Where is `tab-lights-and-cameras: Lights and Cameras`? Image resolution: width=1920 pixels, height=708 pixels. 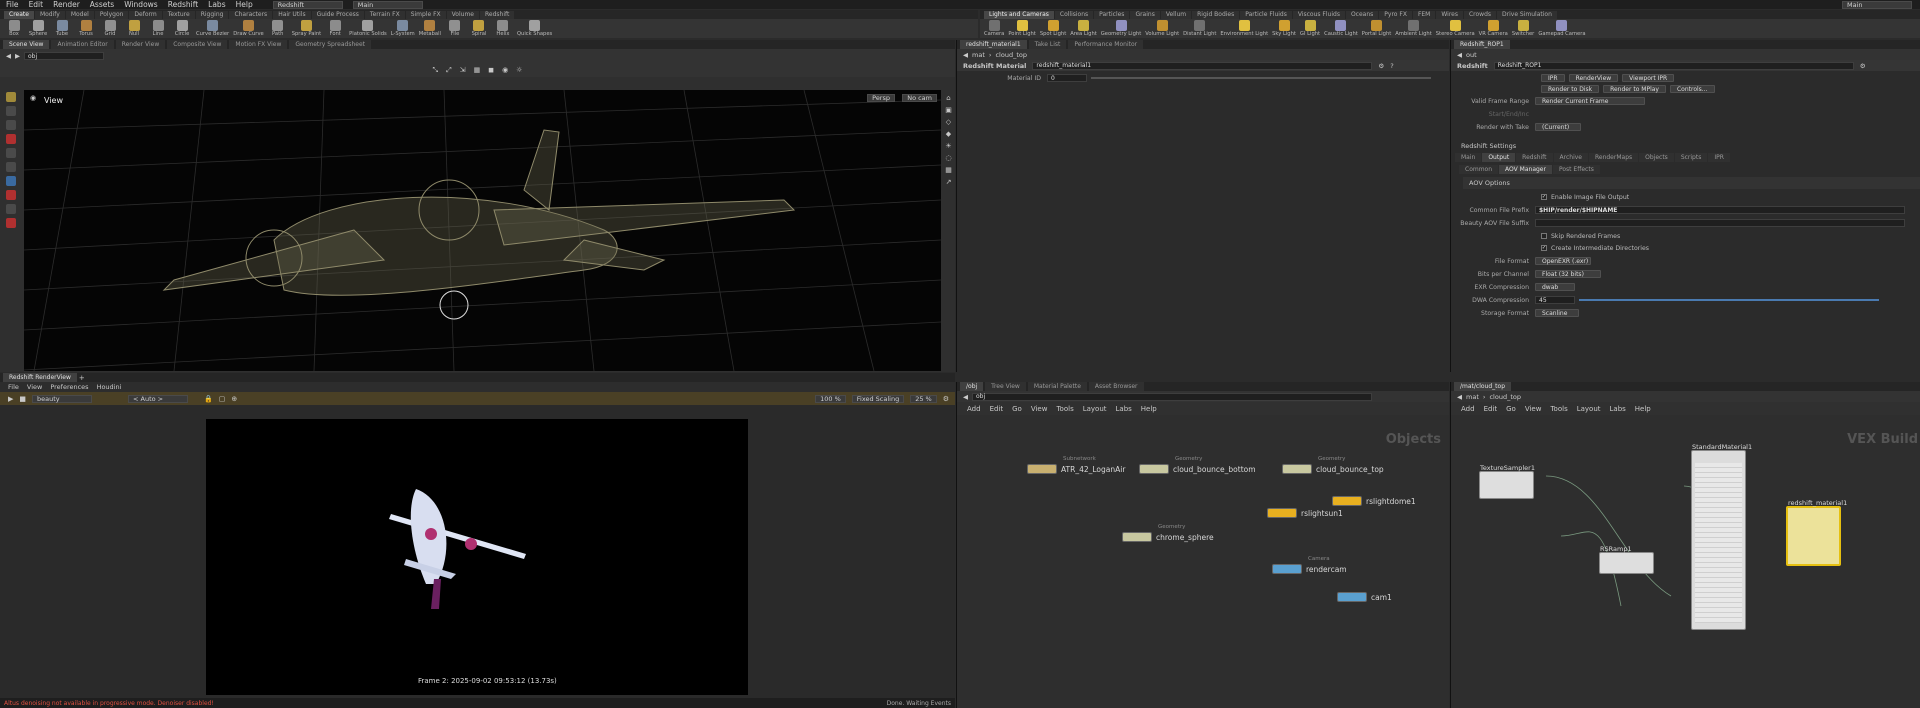 tab-lights-and-cameras: Lights and Cameras is located at coordinates (1019, 14).